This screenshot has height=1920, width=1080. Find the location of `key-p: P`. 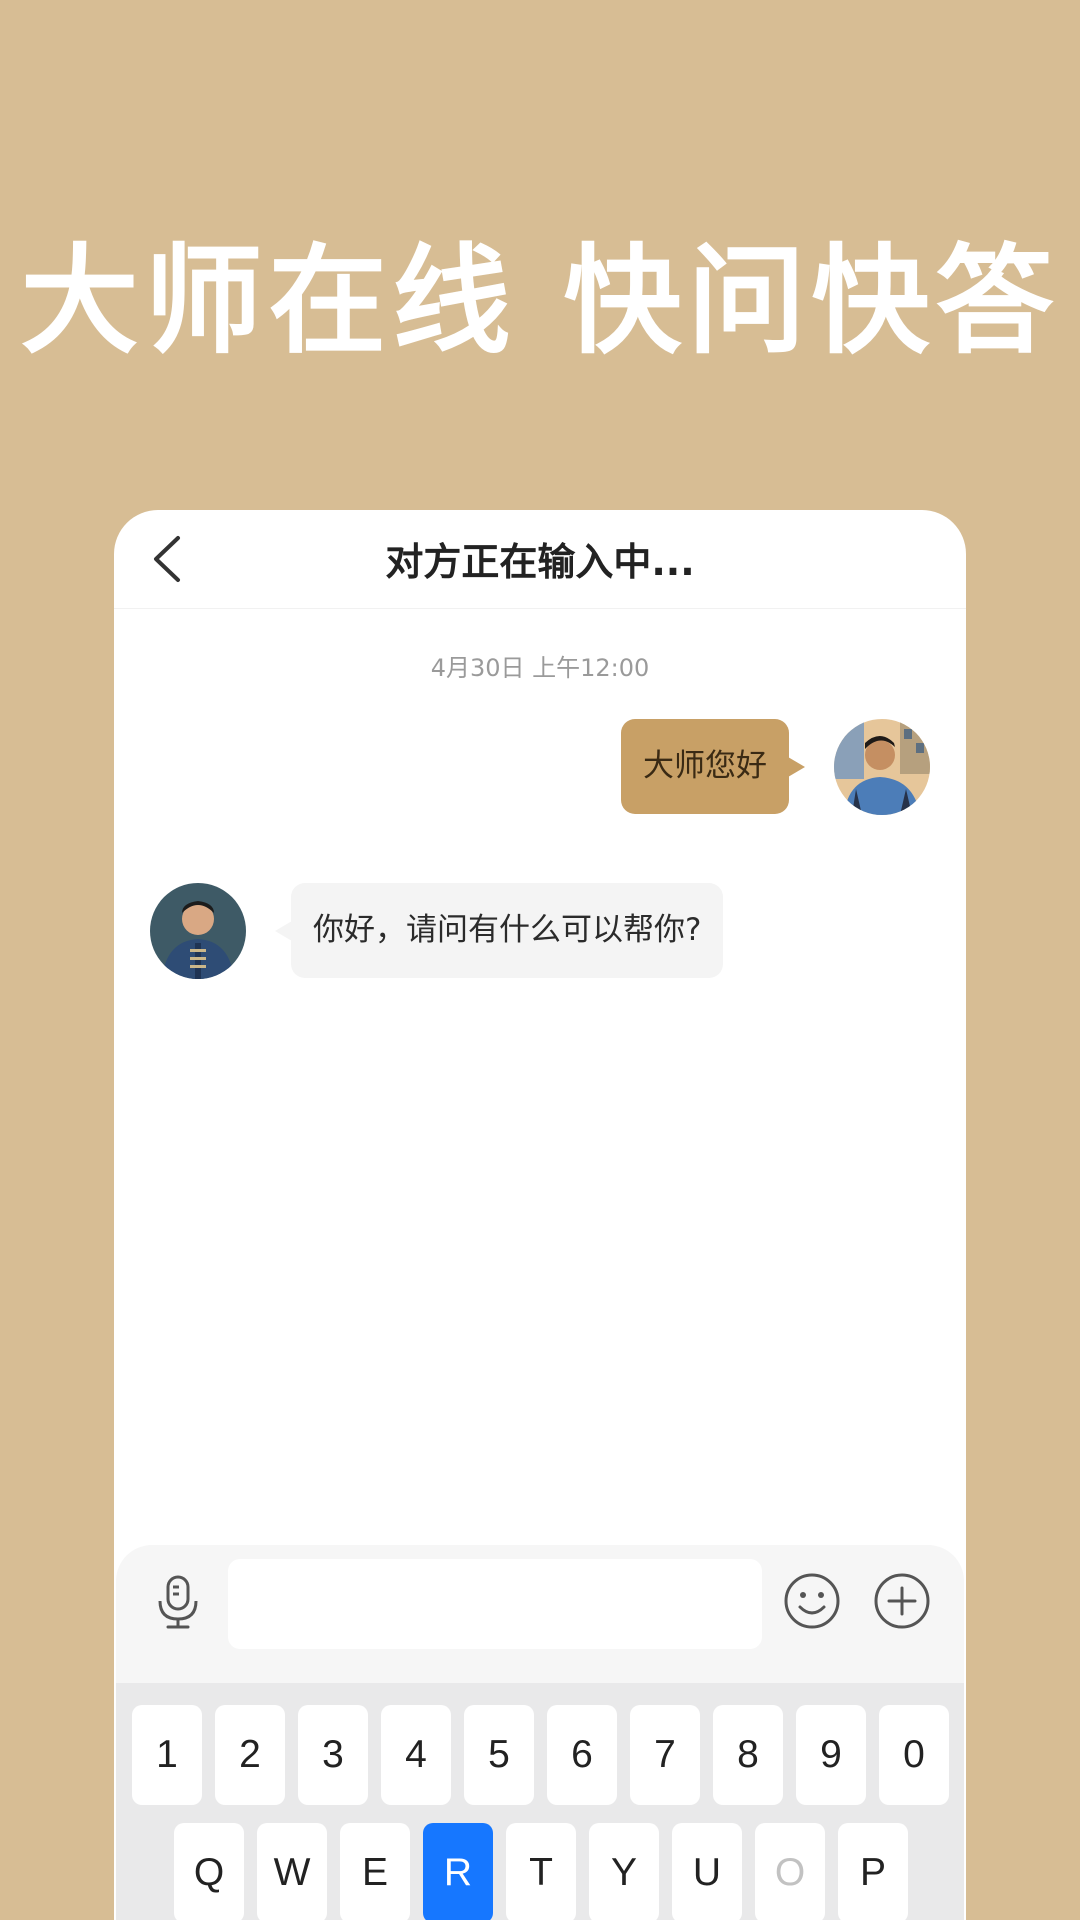

key-p: P is located at coordinates (873, 1871).